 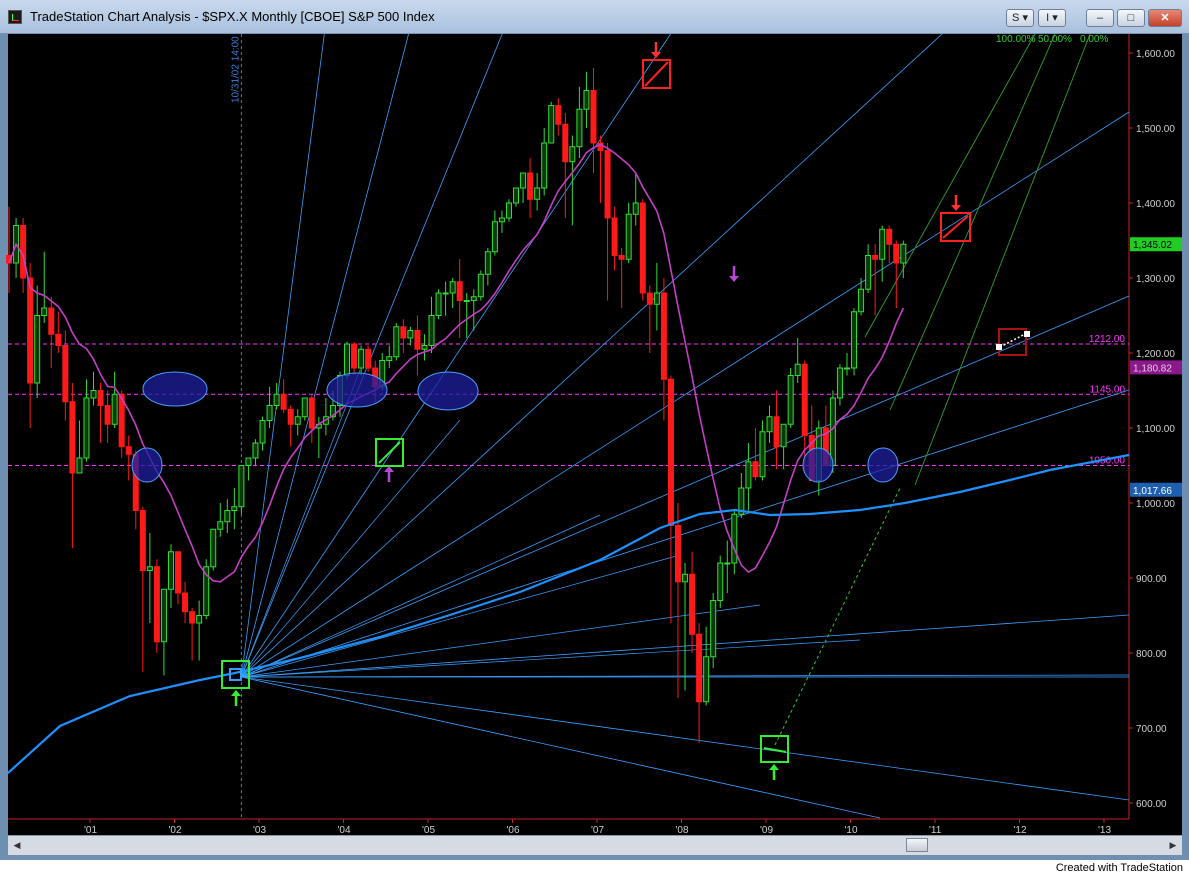 What do you see at coordinates (917, 845) in the screenshot?
I see `scroll-thumb` at bounding box center [917, 845].